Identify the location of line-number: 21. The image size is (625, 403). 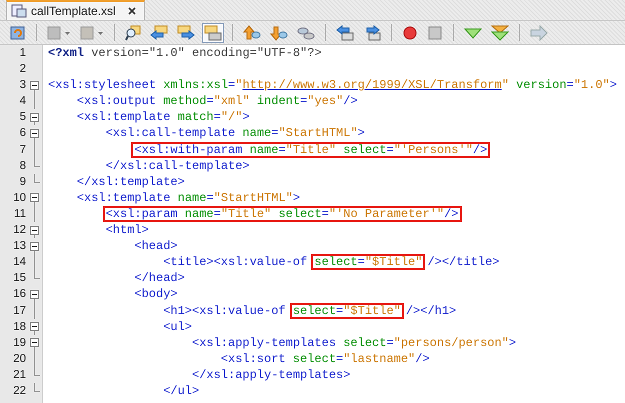
(19, 375).